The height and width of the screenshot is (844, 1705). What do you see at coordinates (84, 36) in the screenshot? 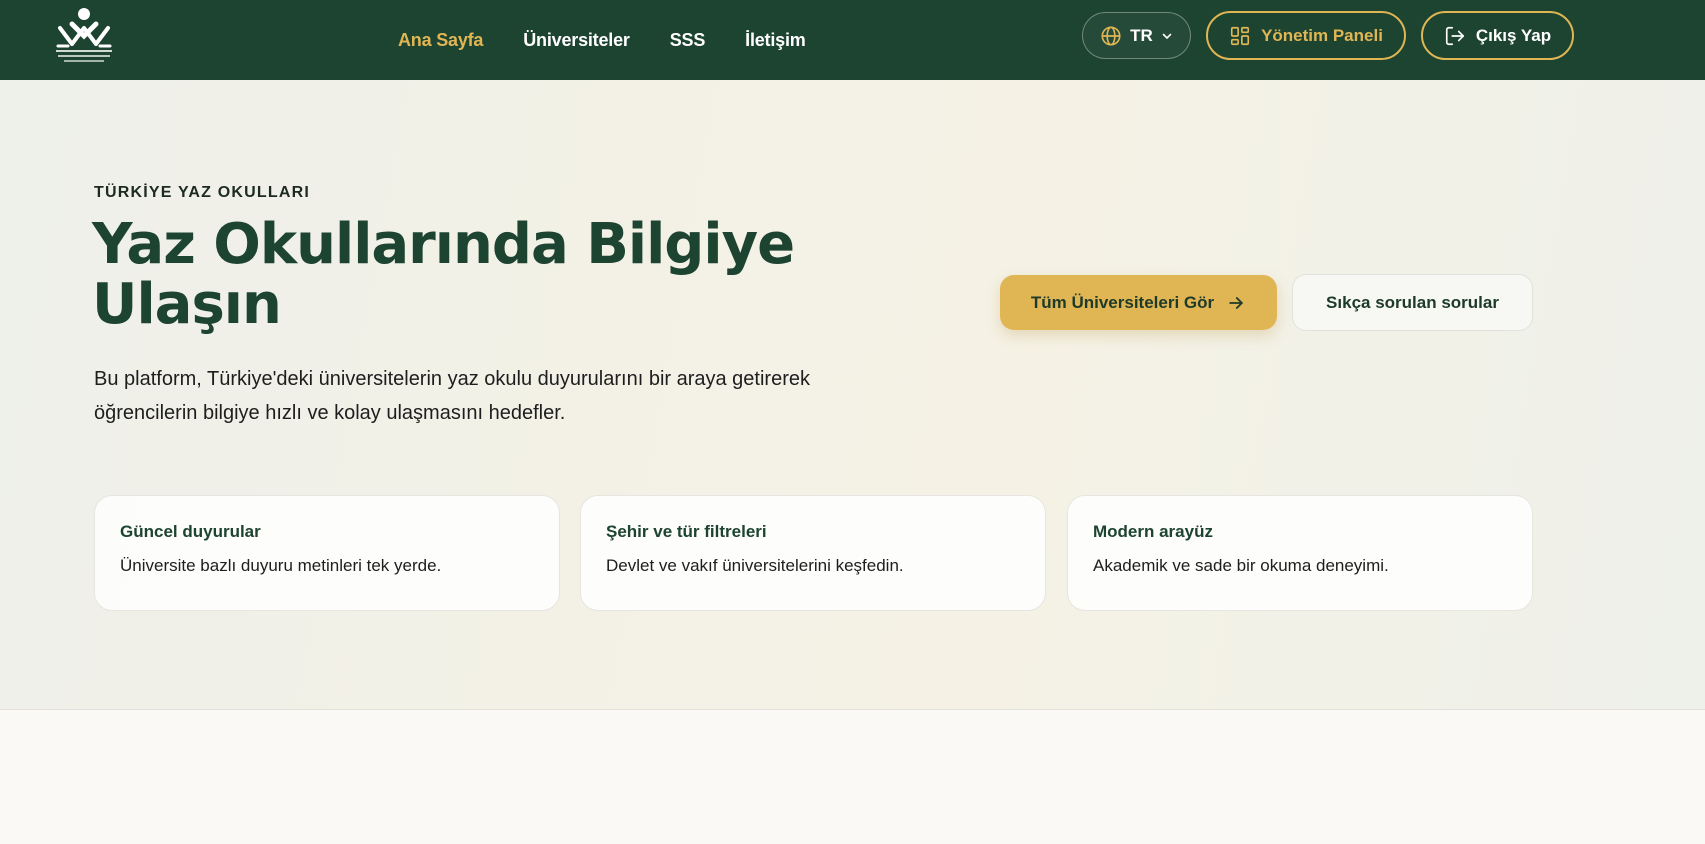
I see `union-logo-icon` at bounding box center [84, 36].